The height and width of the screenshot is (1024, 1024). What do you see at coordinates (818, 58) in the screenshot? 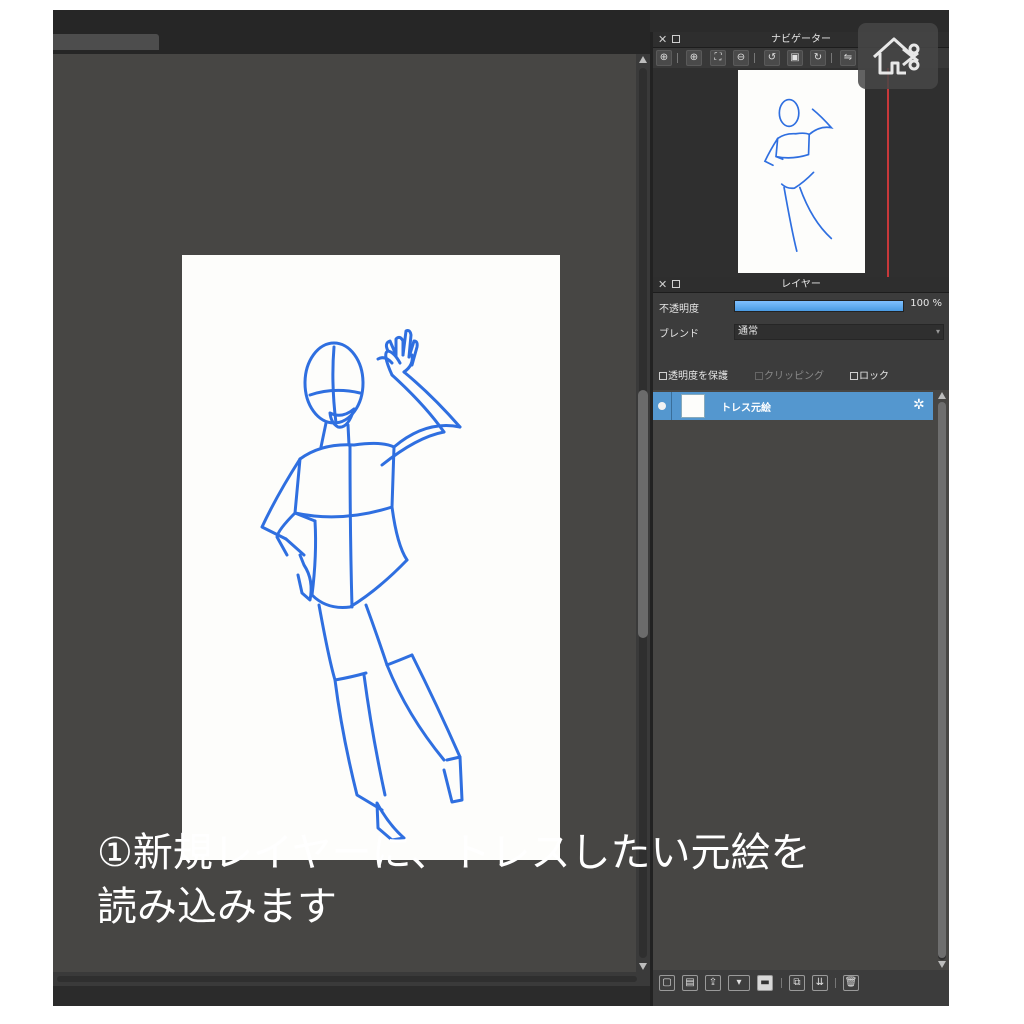
I see `rotate-right-icon: ↻` at bounding box center [818, 58].